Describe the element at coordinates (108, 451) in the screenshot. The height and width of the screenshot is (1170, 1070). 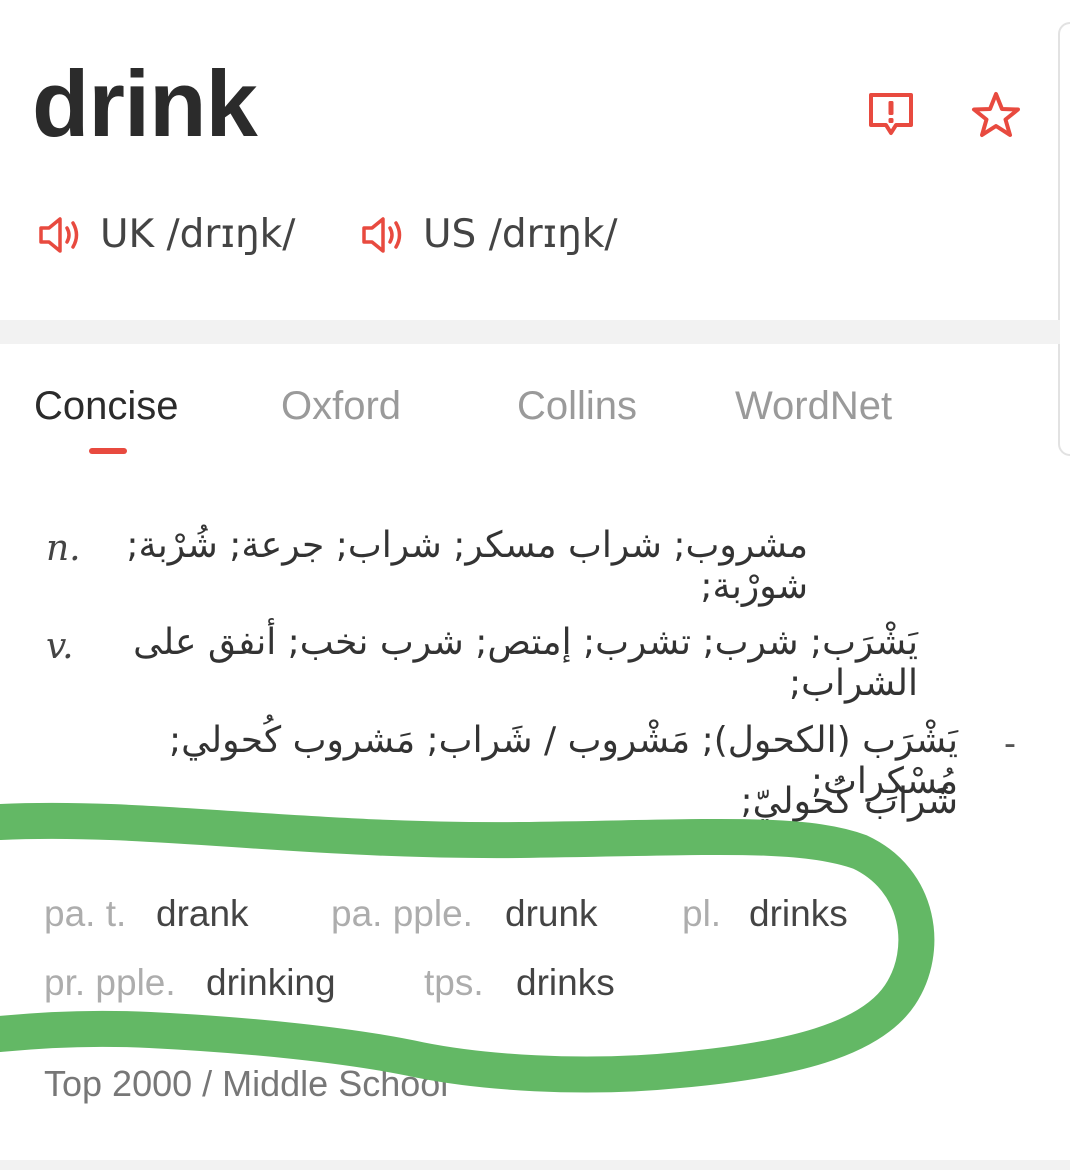
I see `active-tab-indicator` at that location.